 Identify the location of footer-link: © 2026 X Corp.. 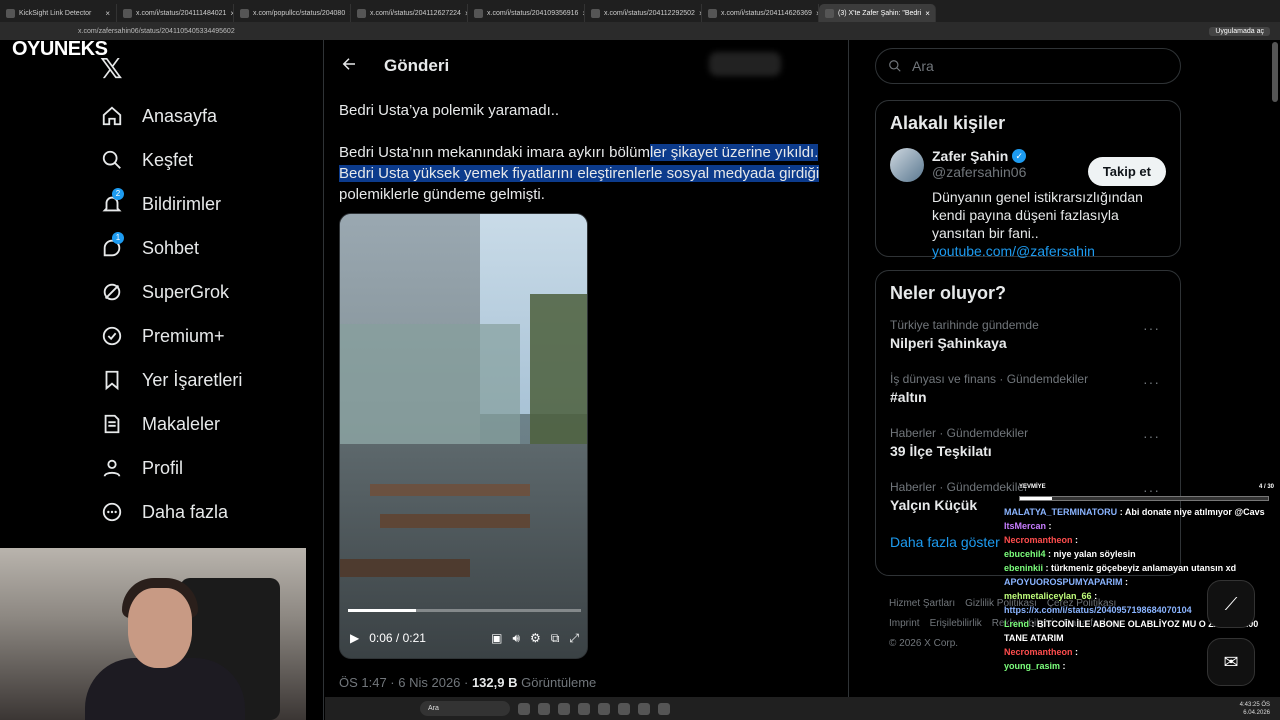
(923, 643).